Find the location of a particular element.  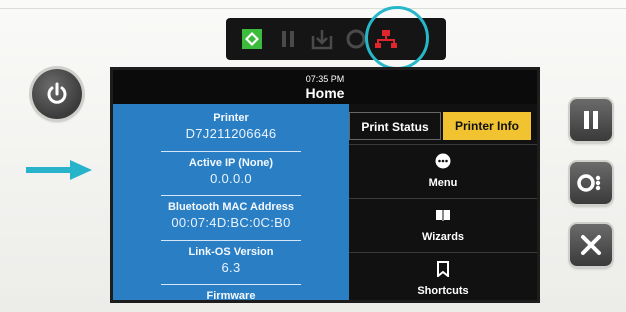

info-bluetooth-mac: Bluetooth MAC Address 00:07:4D:BC:0C:B0 is located at coordinates (231, 215).